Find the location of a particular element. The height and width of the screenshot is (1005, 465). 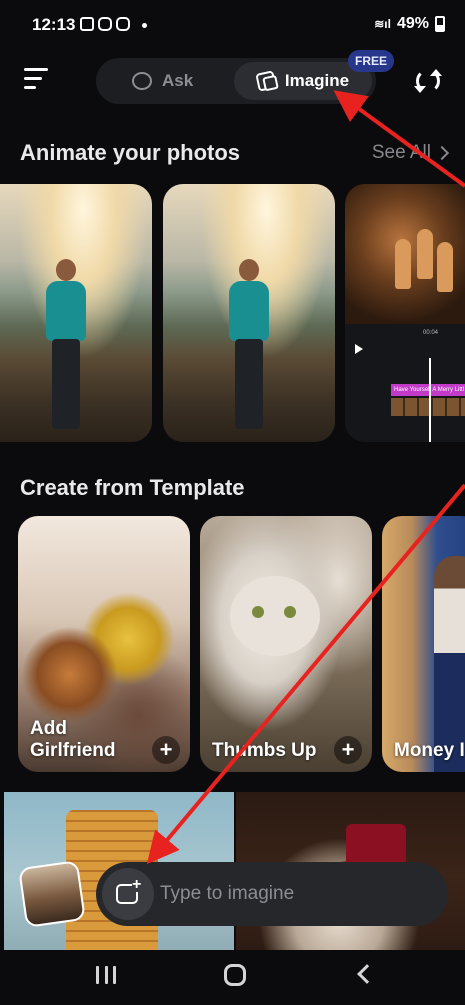

template-card-money: Money I is located at coordinates (423, 644).